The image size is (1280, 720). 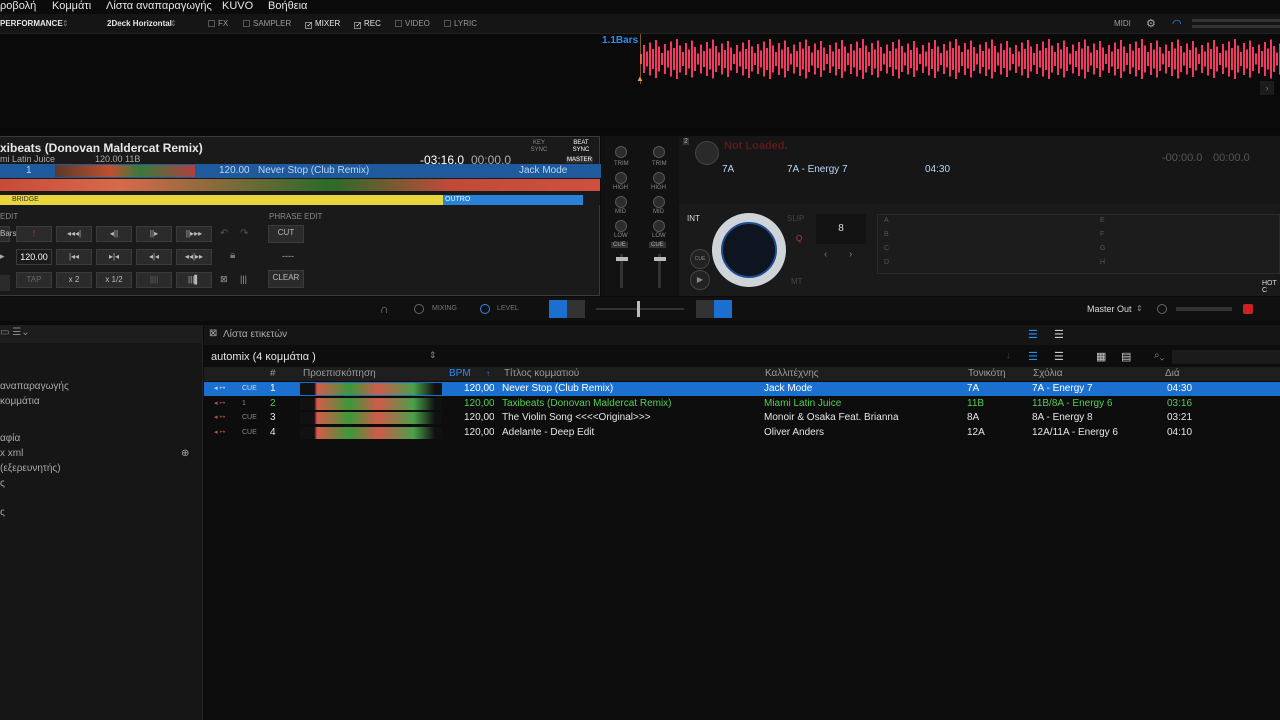 I want to click on menu-view: ροβολή, so click(x=18, y=6).